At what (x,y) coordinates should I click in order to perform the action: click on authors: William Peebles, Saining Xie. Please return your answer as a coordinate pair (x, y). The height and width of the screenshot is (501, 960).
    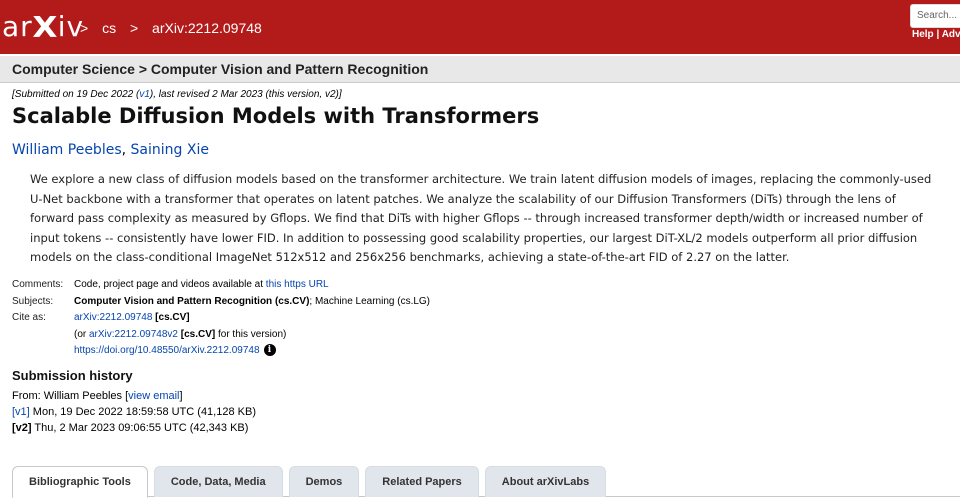
    Looking at the image, I should click on (110, 150).